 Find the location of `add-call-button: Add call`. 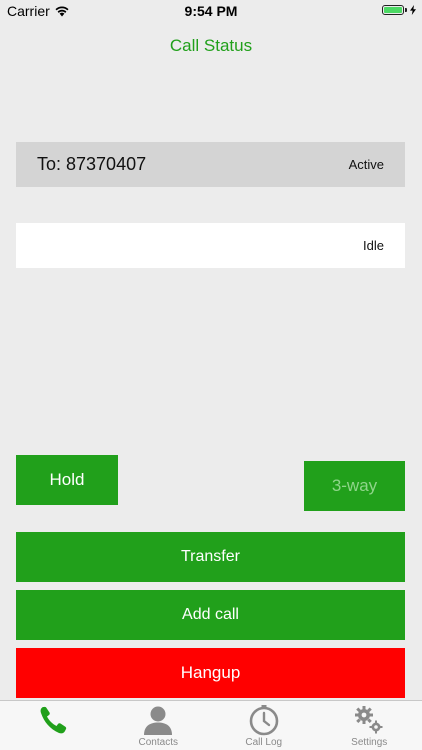

add-call-button: Add call is located at coordinates (210, 615).